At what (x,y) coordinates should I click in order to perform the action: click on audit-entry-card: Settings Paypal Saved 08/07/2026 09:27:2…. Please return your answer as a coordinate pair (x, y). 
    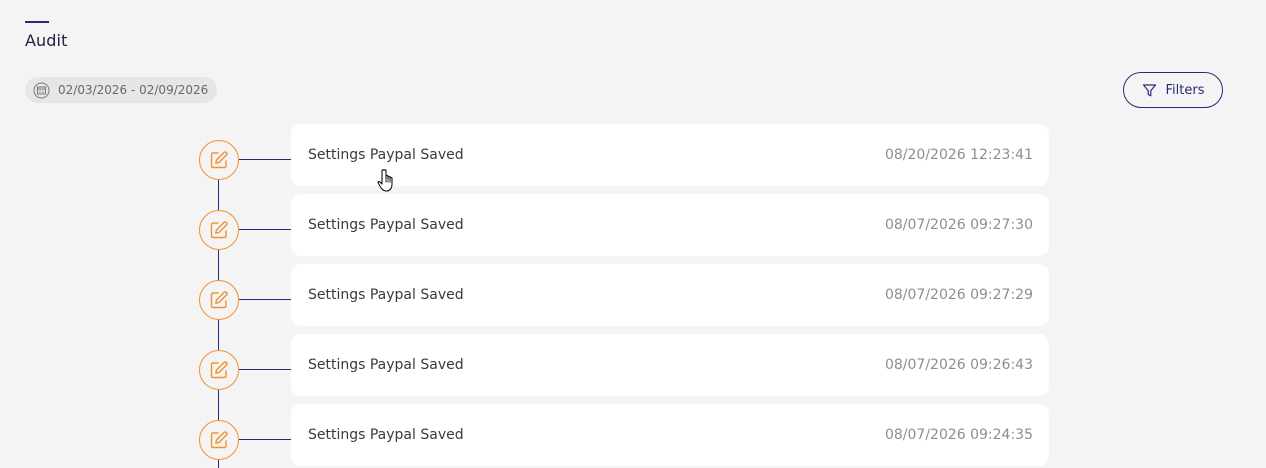
    Looking at the image, I should click on (670, 295).